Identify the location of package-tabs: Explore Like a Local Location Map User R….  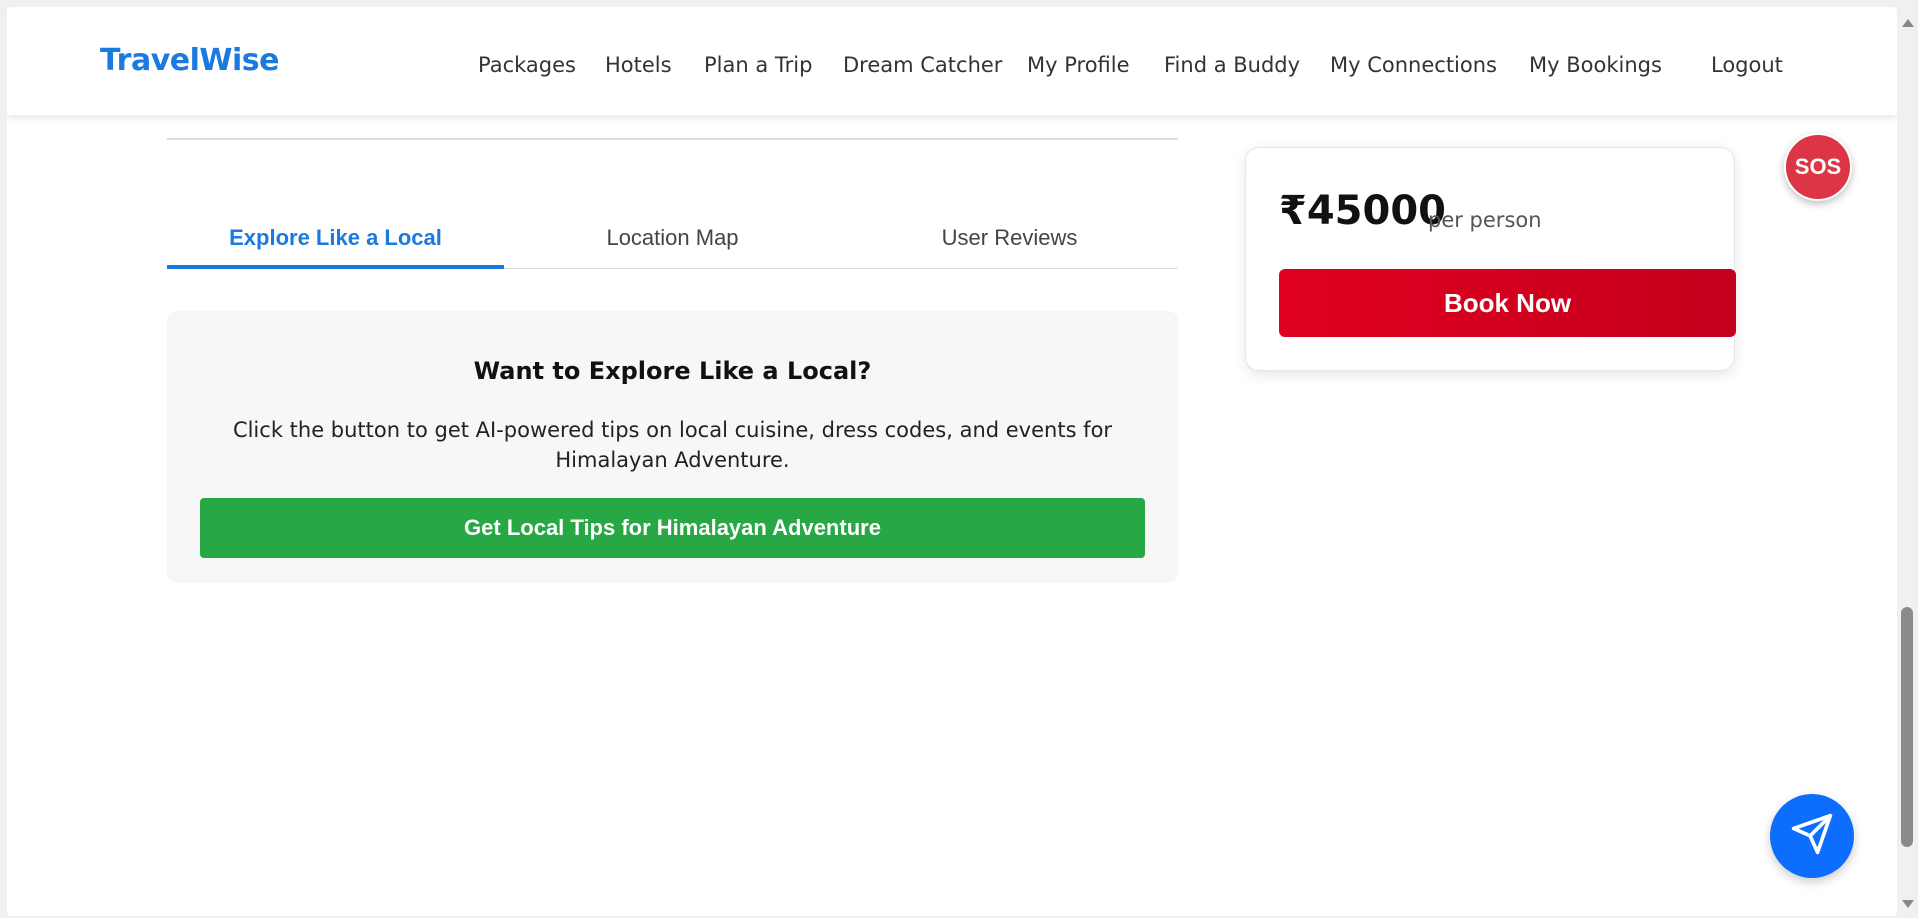
(672, 235).